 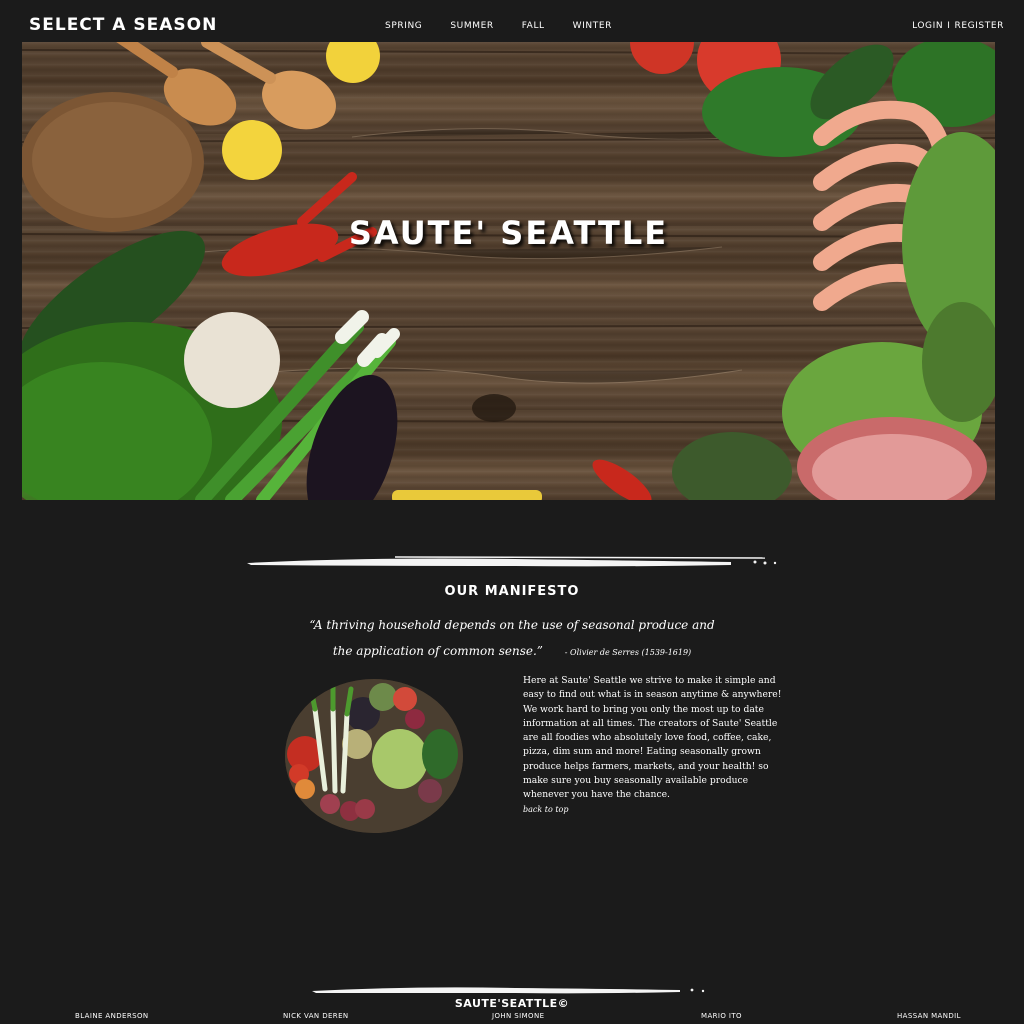 What do you see at coordinates (123, 25) in the screenshot?
I see `brand-title: Select a Season` at bounding box center [123, 25].